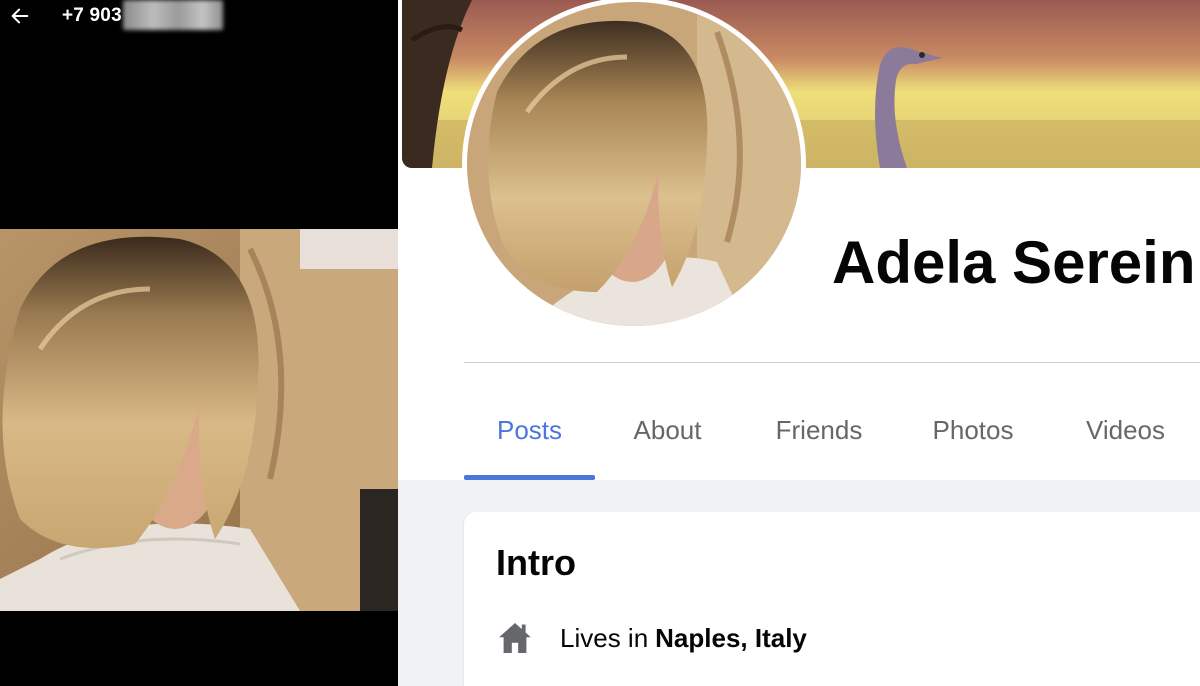 Image resolution: width=1200 pixels, height=686 pixels. I want to click on header-divider, so click(832, 362).